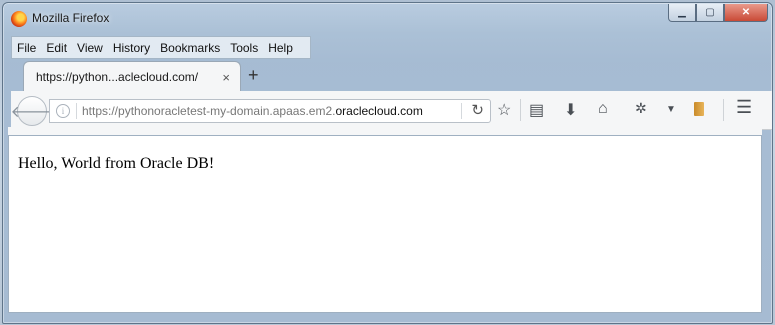 Image resolution: width=775 pixels, height=325 pixels. I want to click on menu-edit: Edit, so click(56, 48).